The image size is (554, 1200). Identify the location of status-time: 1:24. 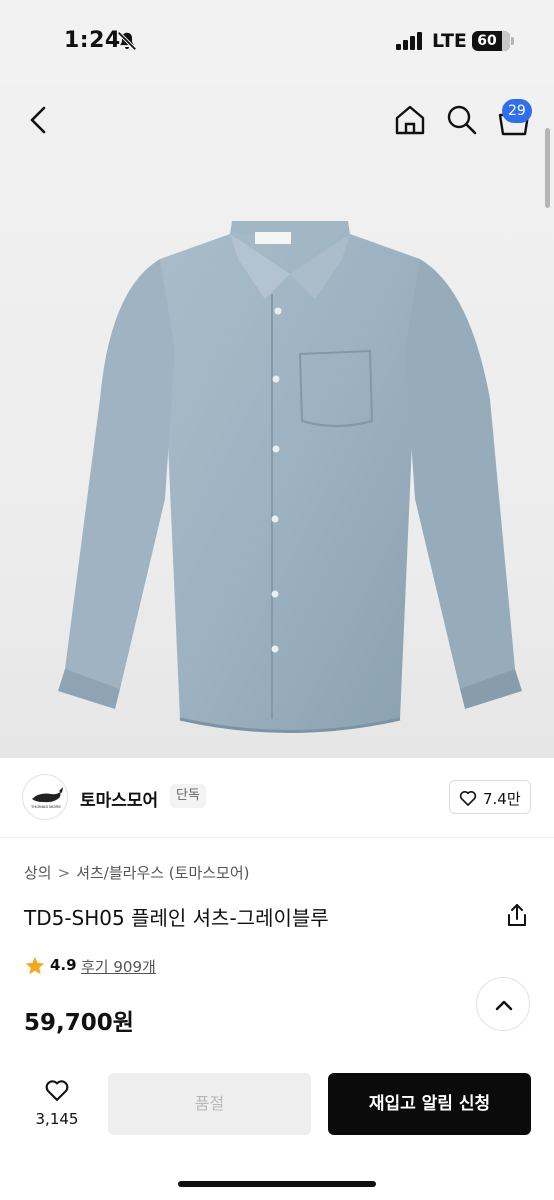
(92, 40).